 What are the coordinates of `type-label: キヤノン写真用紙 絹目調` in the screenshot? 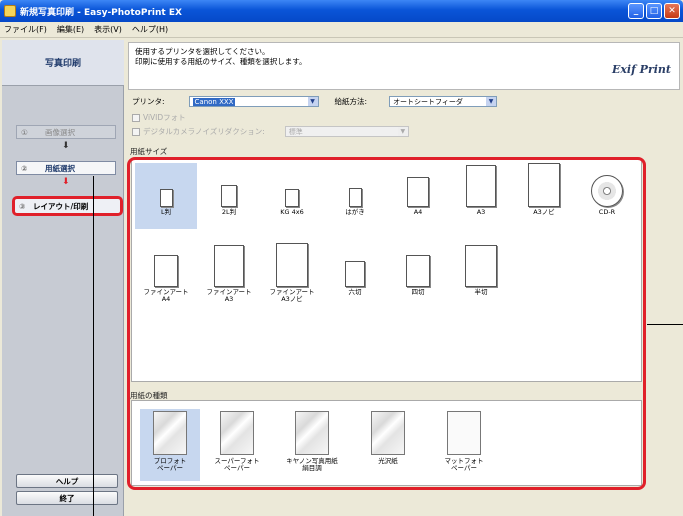 It's located at (312, 464).